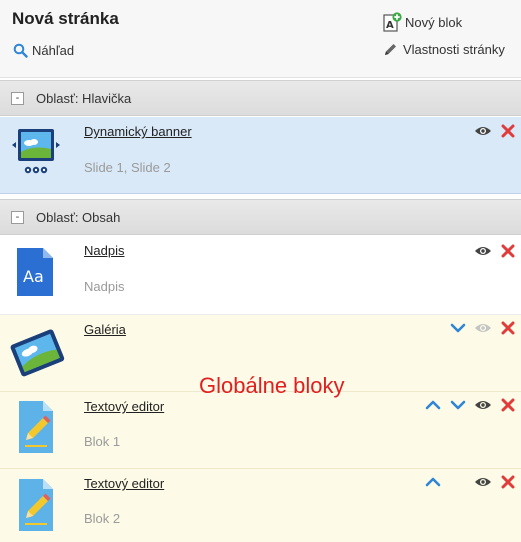  Describe the element at coordinates (434, 22) in the screenshot. I see `new-block-label: Nový blok` at that location.